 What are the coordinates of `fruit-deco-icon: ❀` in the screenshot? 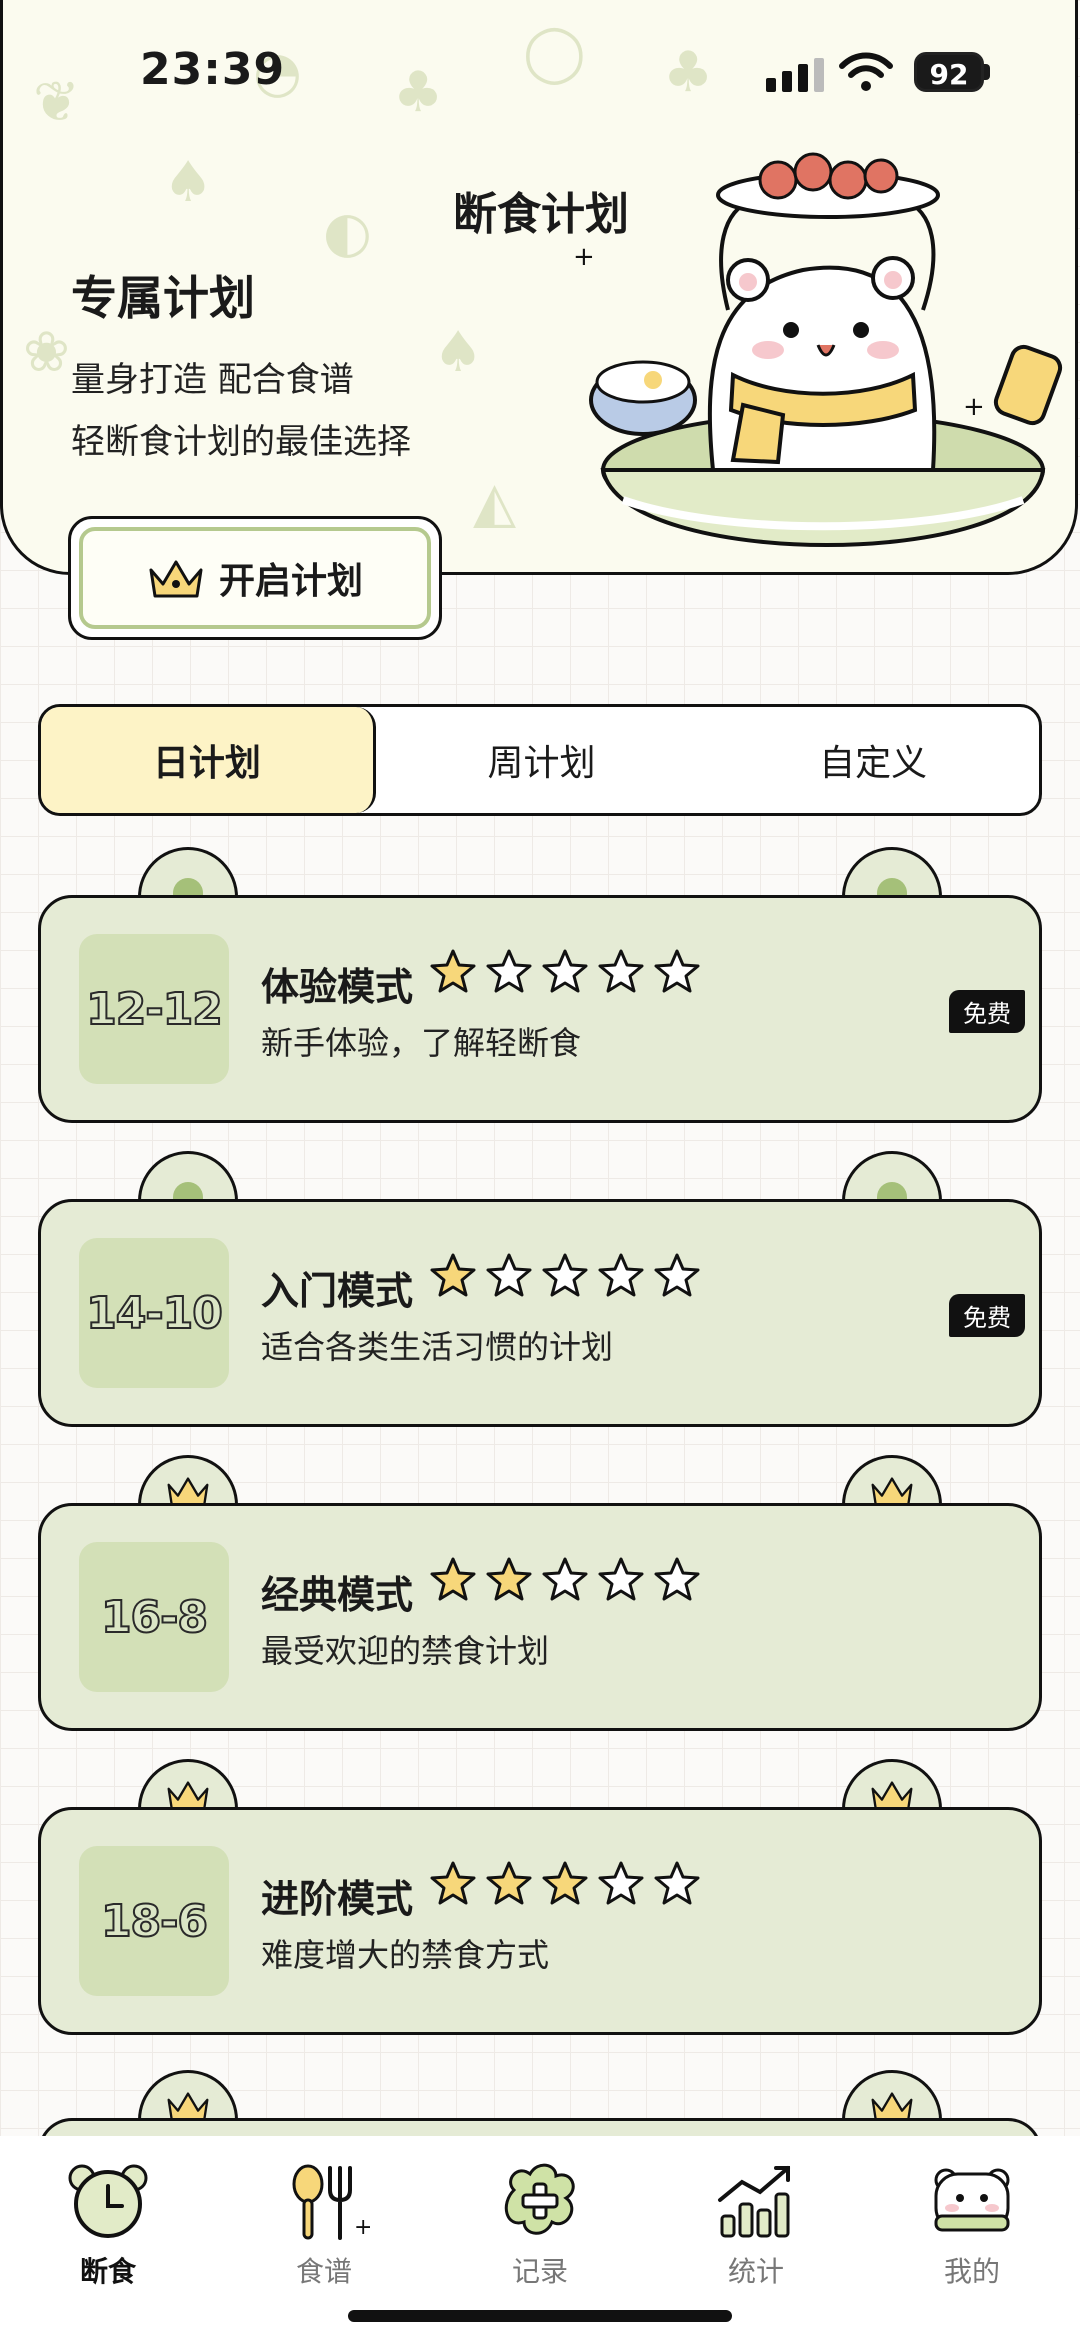 It's located at (46, 352).